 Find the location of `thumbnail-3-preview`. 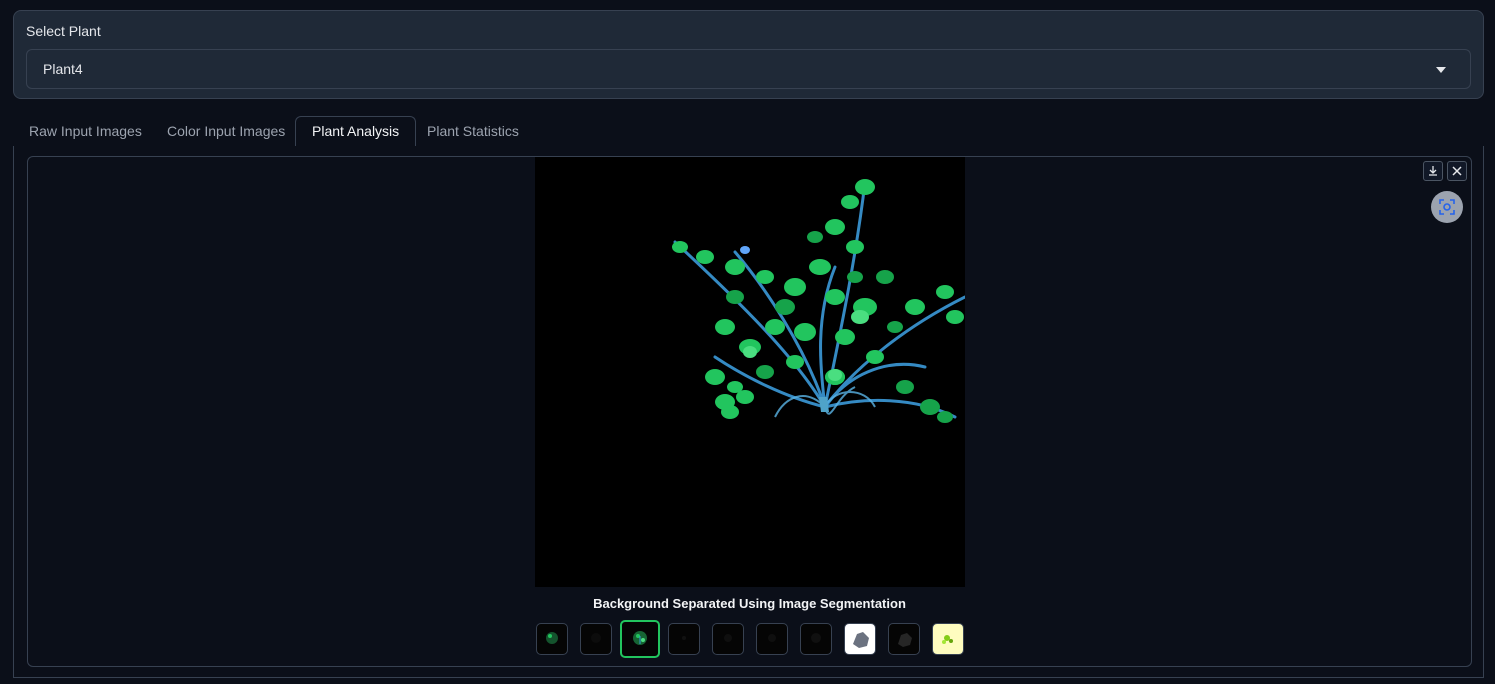

thumbnail-3-preview is located at coordinates (640, 638).